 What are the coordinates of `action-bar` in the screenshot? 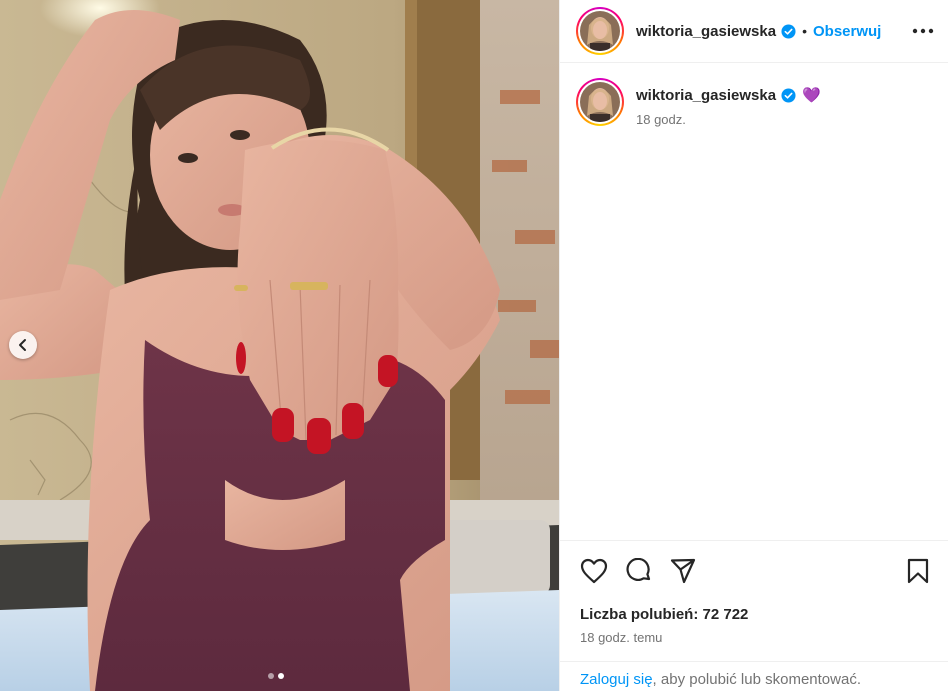 It's located at (754, 571).